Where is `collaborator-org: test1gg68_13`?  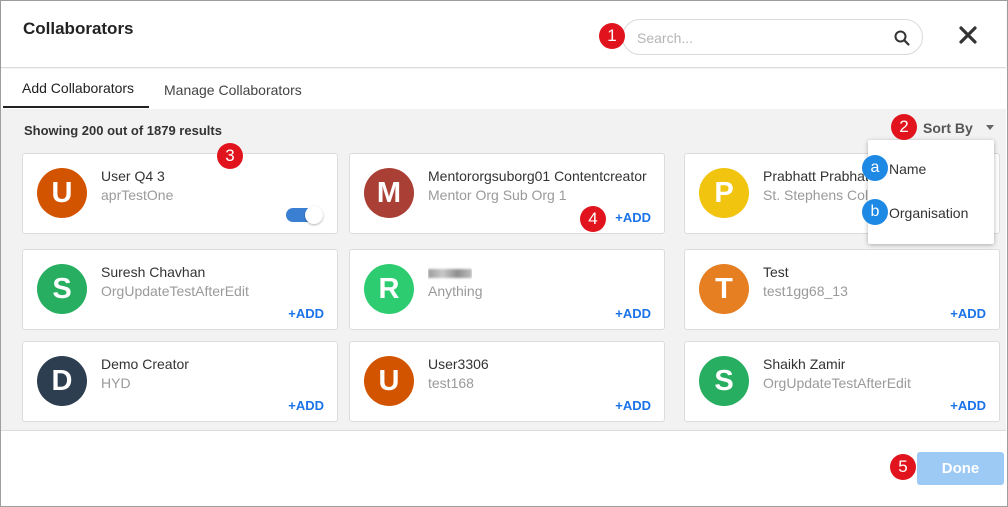
collaborator-org: test1gg68_13 is located at coordinates (805, 291).